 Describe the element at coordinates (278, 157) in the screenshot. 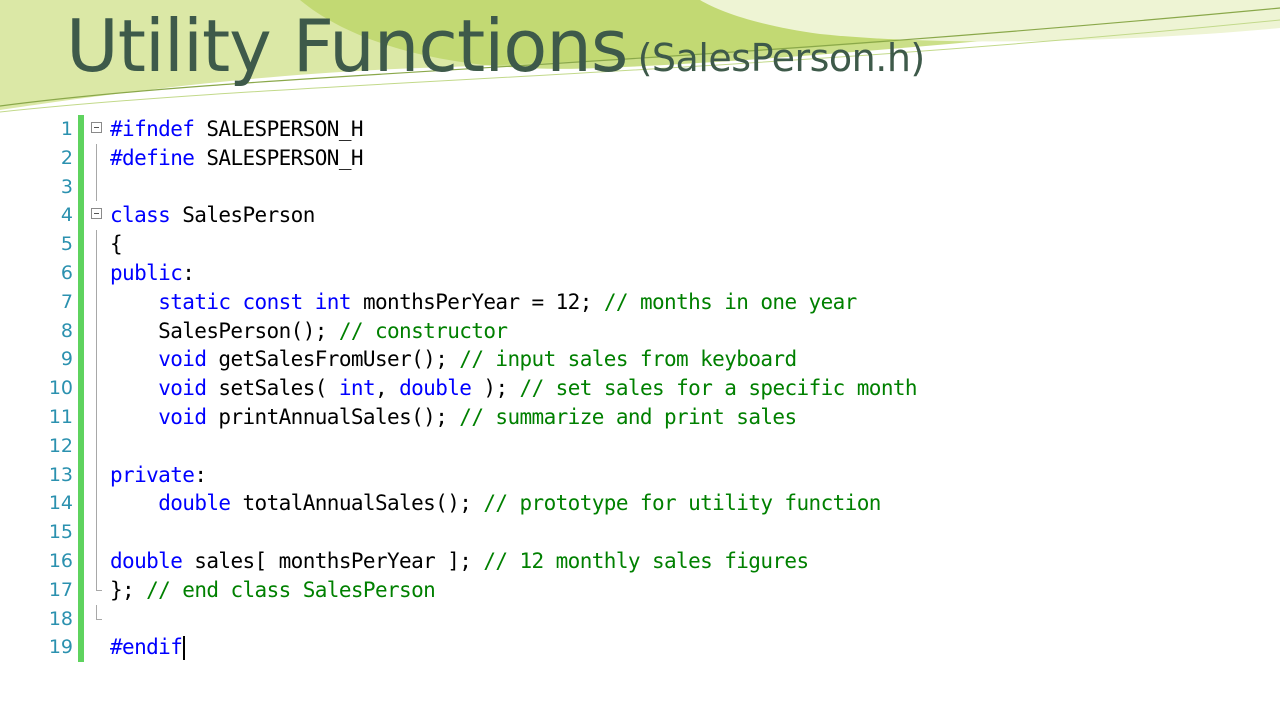

I see `code-token-text: SALESPERSON_H` at that location.